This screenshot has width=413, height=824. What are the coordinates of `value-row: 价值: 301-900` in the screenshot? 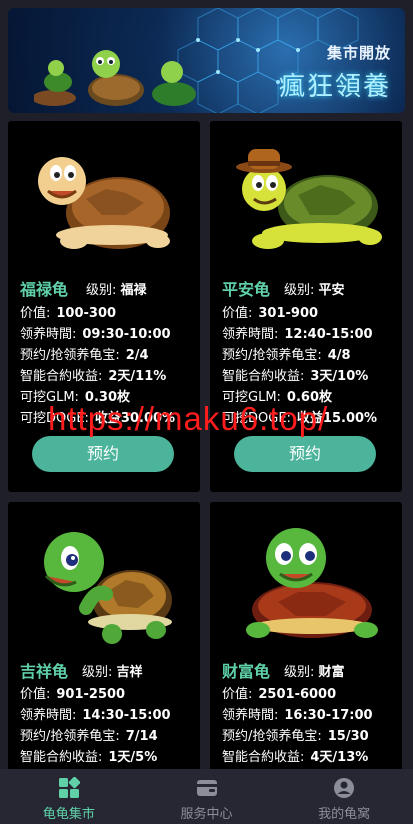 It's located at (270, 311).